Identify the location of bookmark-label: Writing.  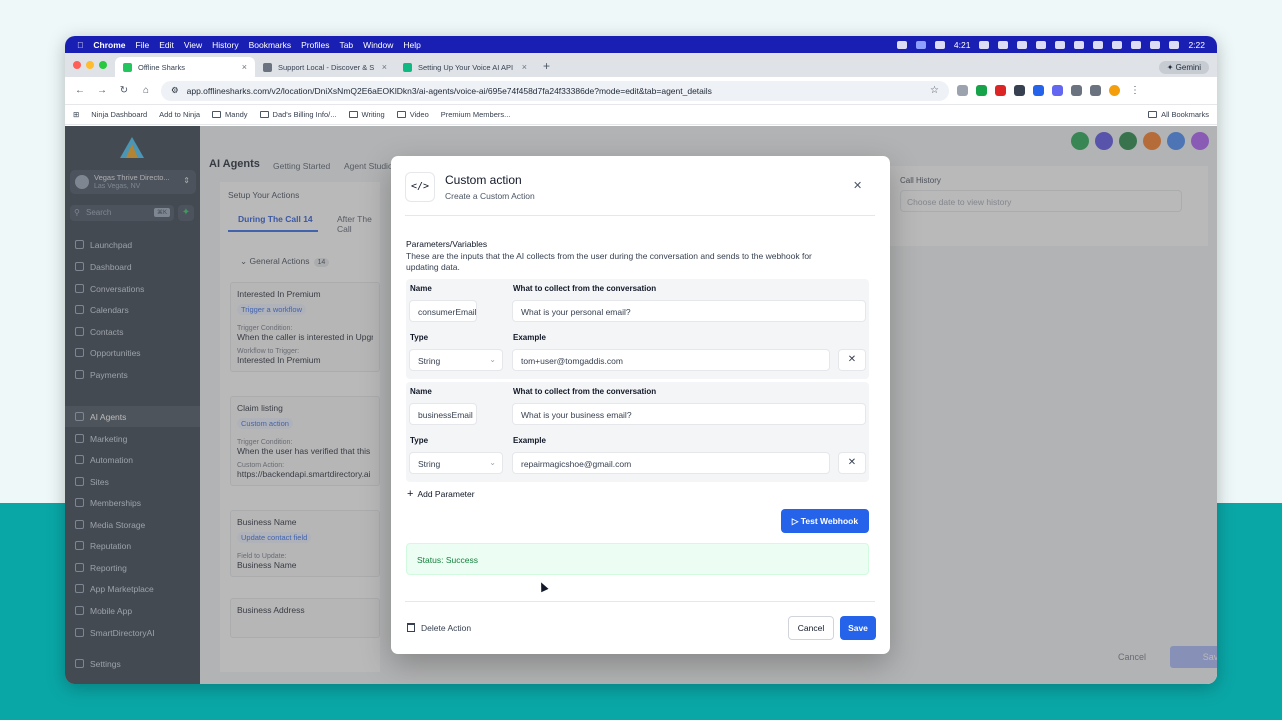
(373, 114).